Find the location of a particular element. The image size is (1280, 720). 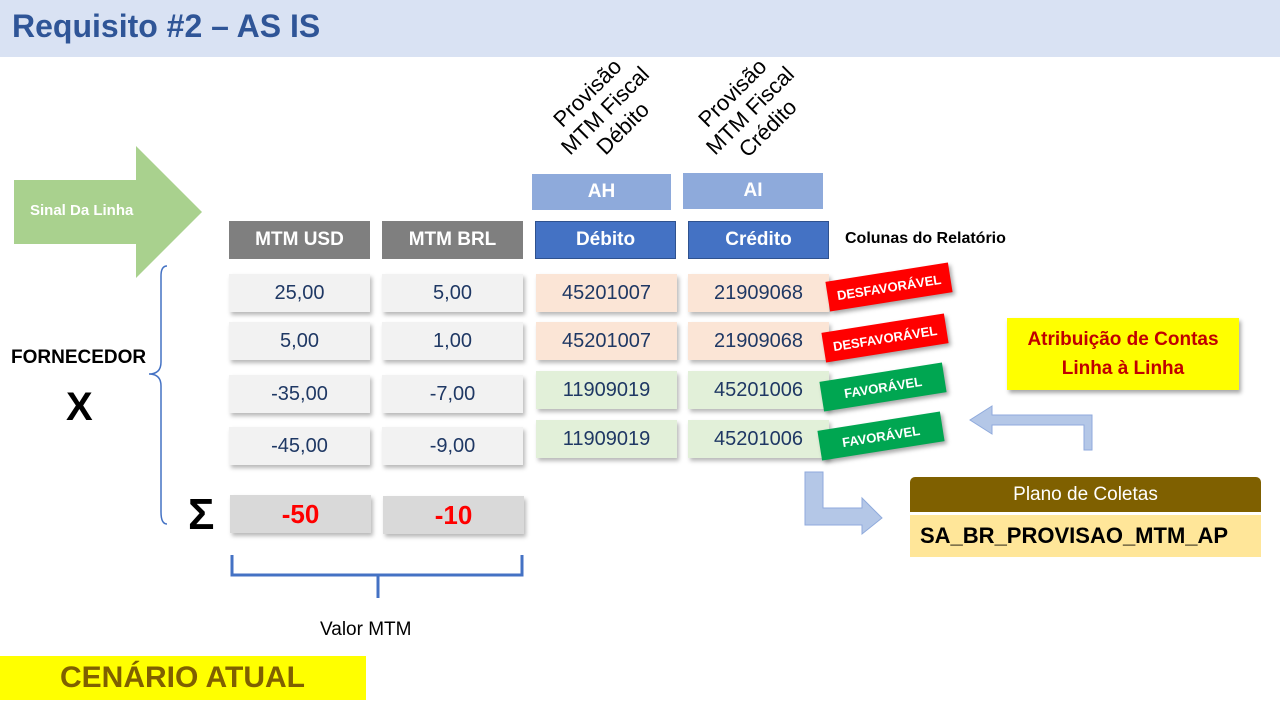

attribution-line: Linha à Linha is located at coordinates (1123, 368).